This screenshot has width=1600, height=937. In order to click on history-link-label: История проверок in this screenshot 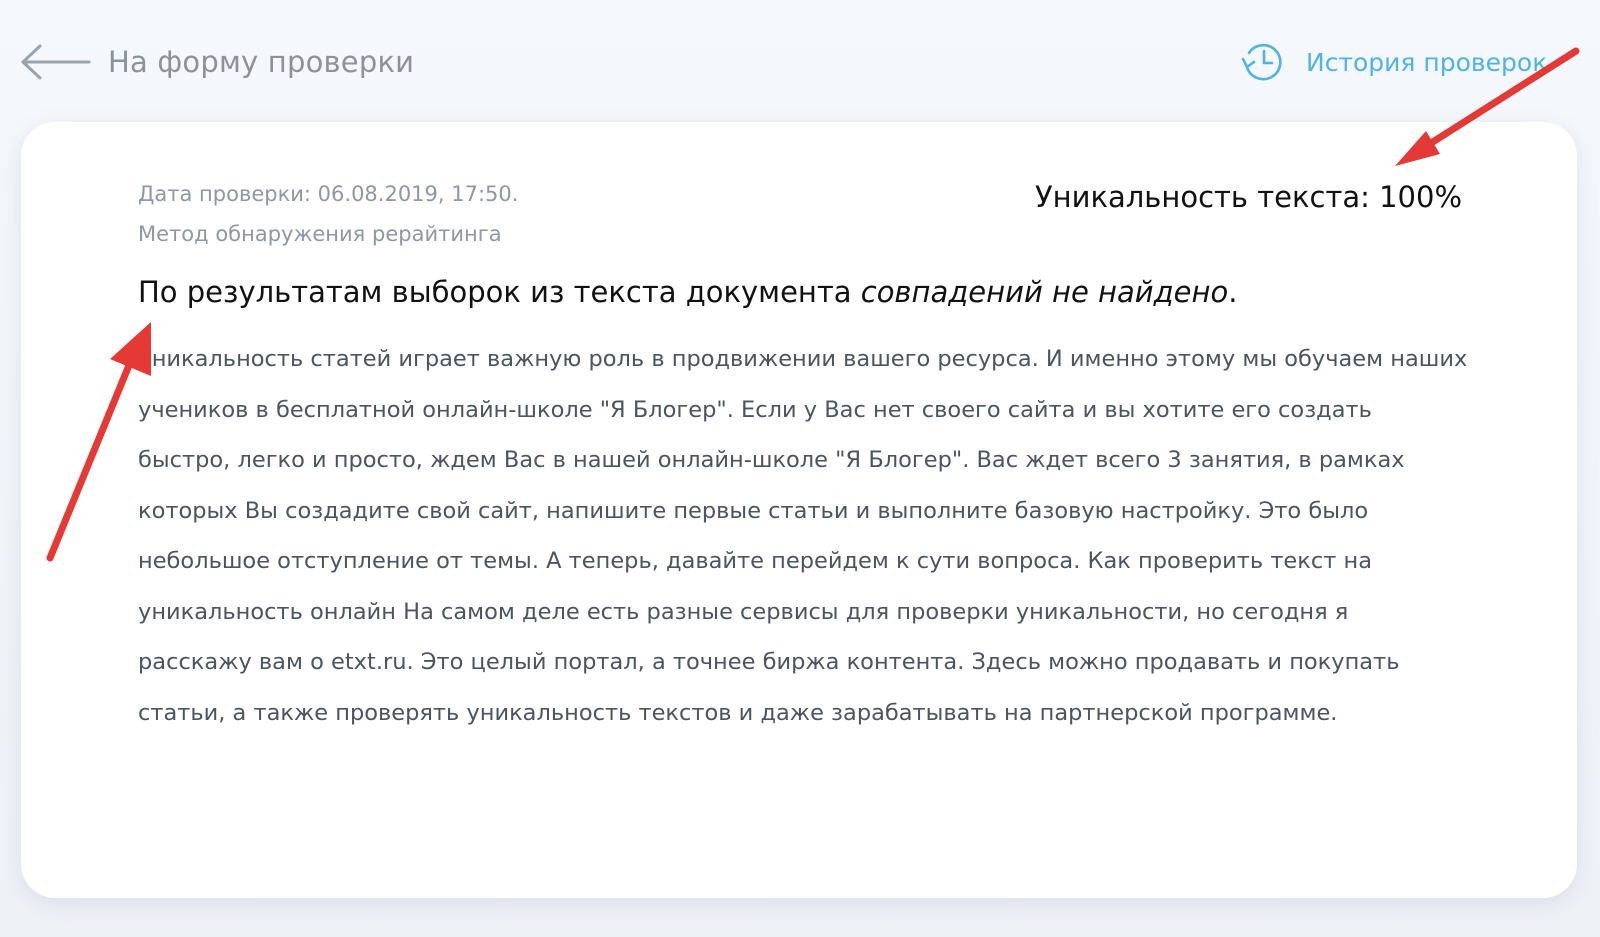, I will do `click(1427, 62)`.